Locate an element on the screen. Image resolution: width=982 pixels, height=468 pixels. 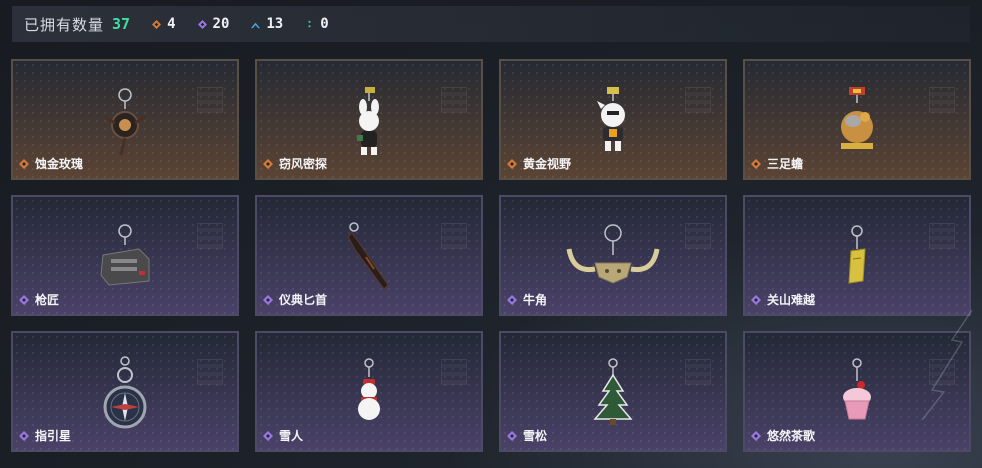
charm-name-row: 指引星 is located at coordinates (45, 435).